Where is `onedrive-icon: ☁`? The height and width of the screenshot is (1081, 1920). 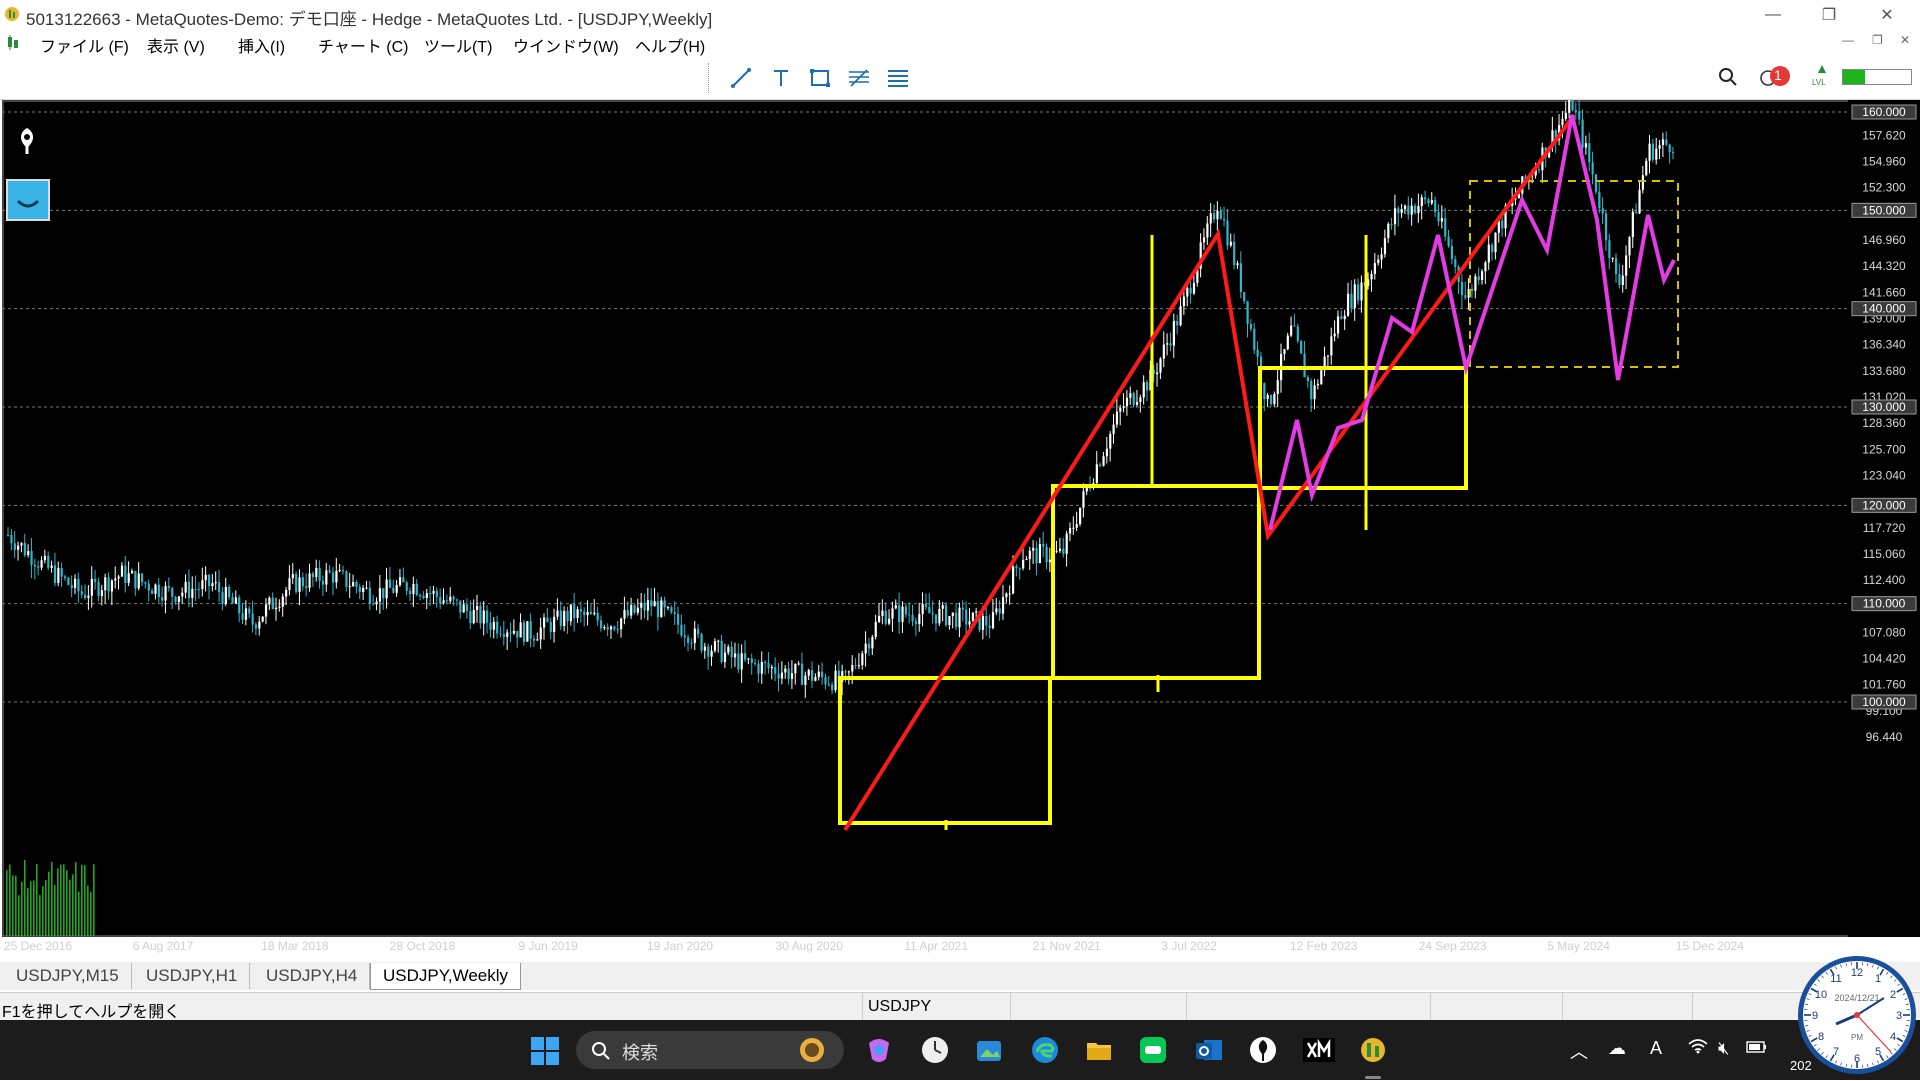
onedrive-icon: ☁ is located at coordinates (1617, 1048).